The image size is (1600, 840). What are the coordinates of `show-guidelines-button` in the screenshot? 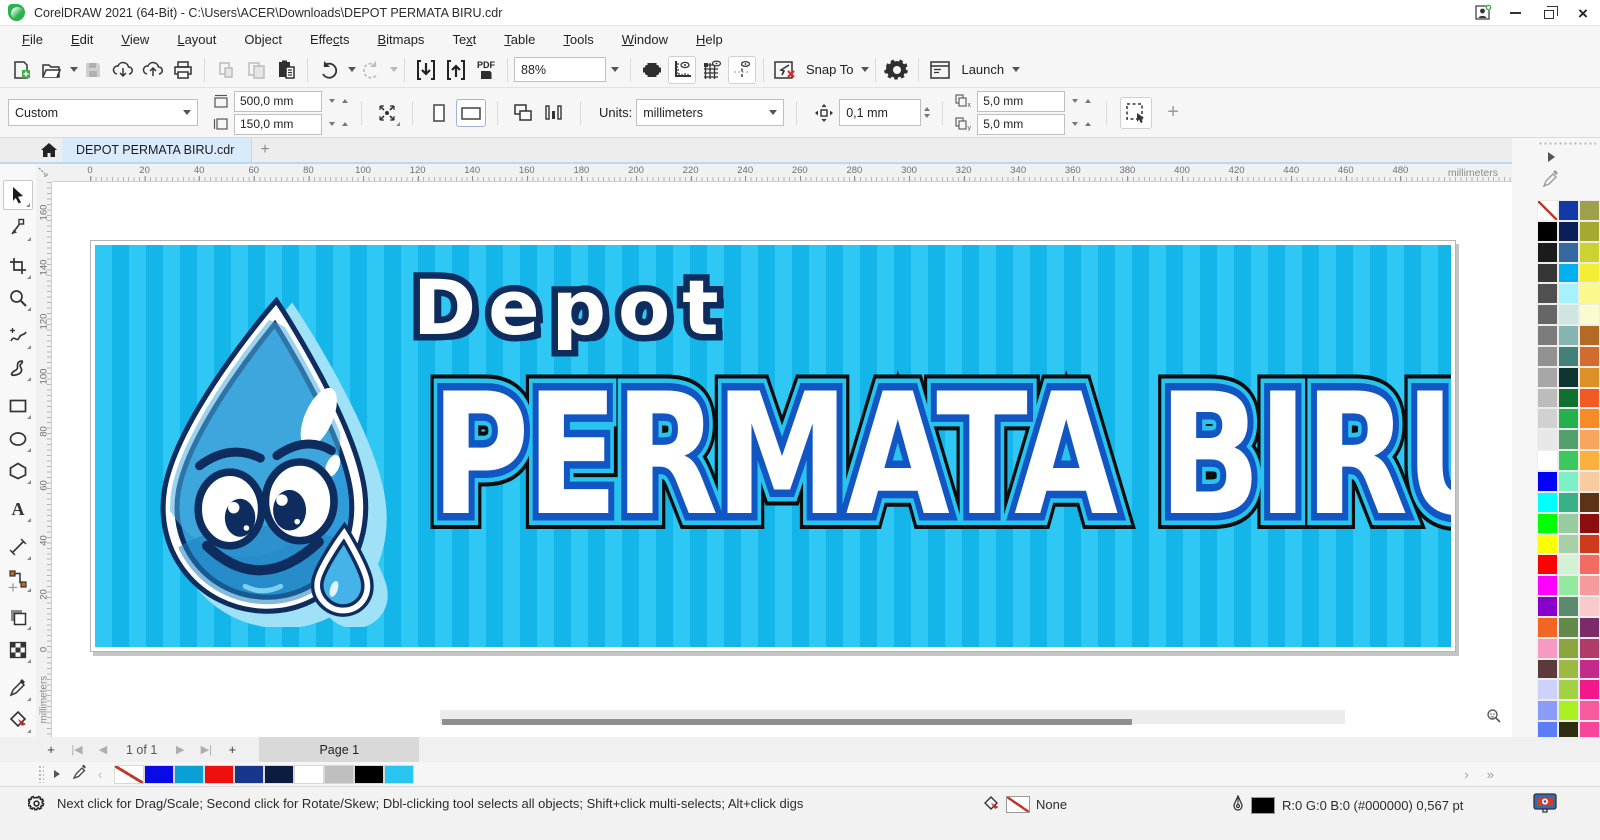 It's located at (742, 69).